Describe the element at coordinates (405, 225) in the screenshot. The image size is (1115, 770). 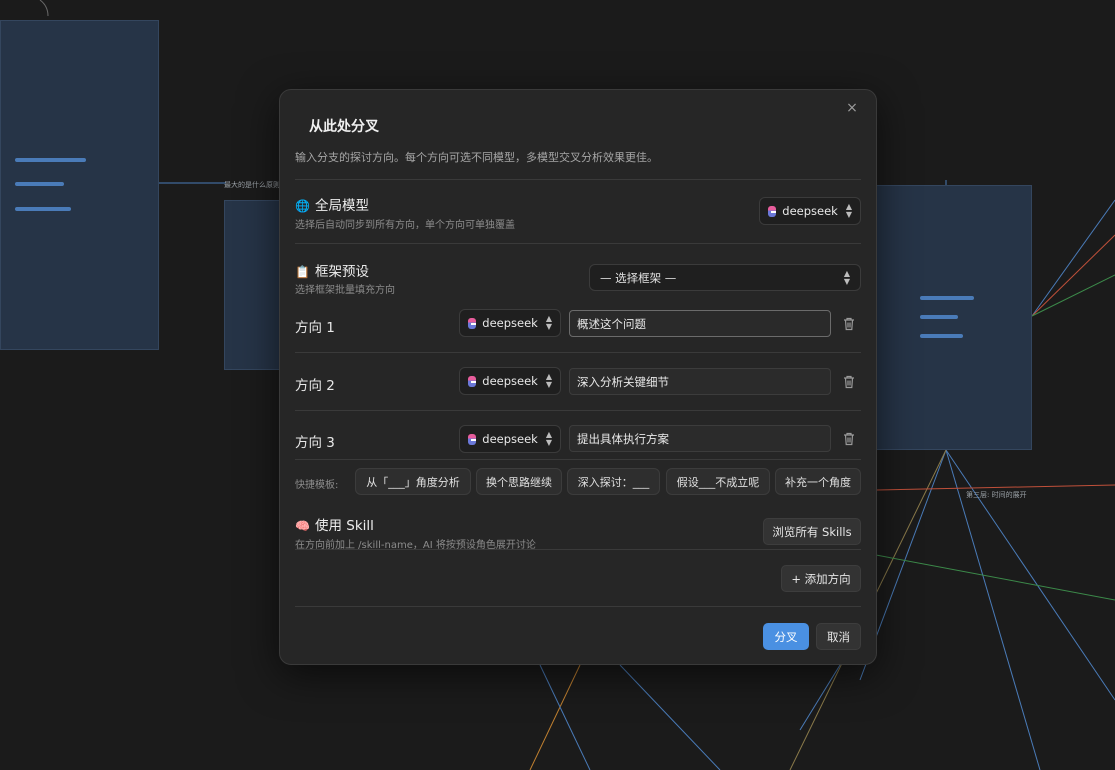
I see `global-model-hint: 选择后自动同步到所有方向，单个方向可单独覆盖` at that location.